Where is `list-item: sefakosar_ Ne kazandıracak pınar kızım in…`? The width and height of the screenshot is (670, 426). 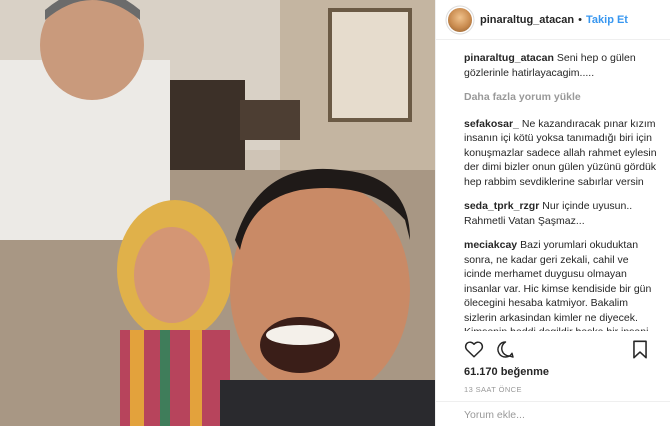
list-item: sefakosar_ Ne kazandıracak pınar kızım in… is located at coordinates (561, 153).